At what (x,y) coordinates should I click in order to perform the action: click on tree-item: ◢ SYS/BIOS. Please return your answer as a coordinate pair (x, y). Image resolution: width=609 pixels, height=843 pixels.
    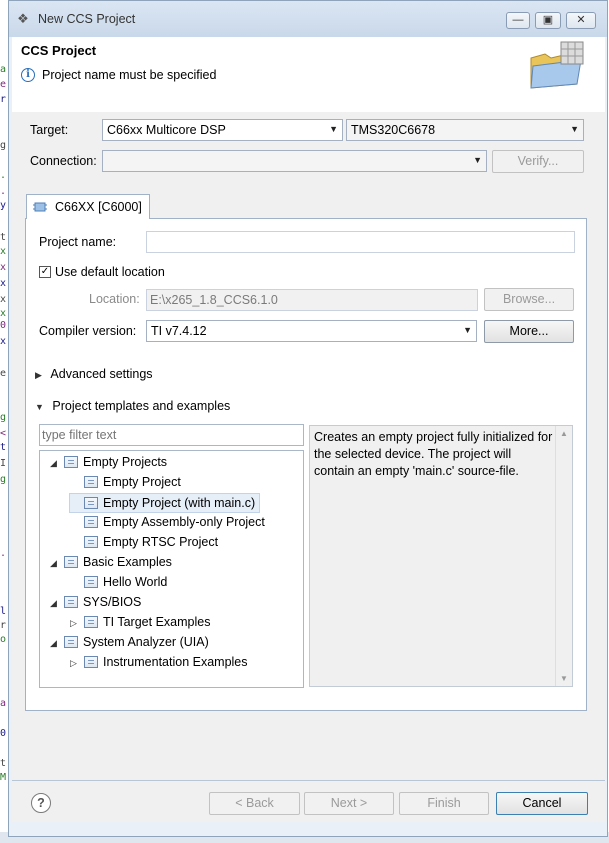
    Looking at the image, I should click on (95, 602).